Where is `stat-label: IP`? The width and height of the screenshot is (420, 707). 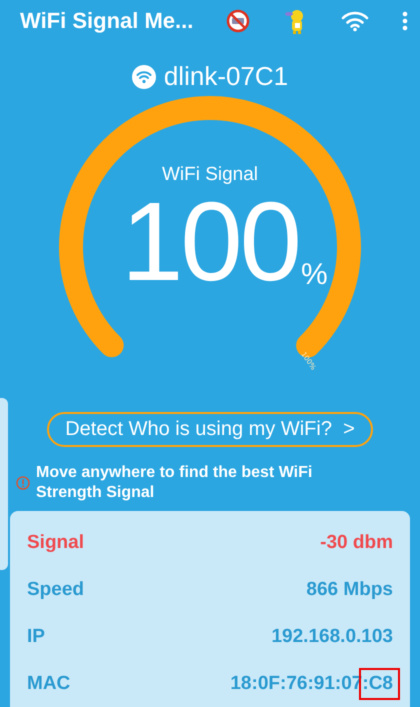 stat-label: IP is located at coordinates (36, 637).